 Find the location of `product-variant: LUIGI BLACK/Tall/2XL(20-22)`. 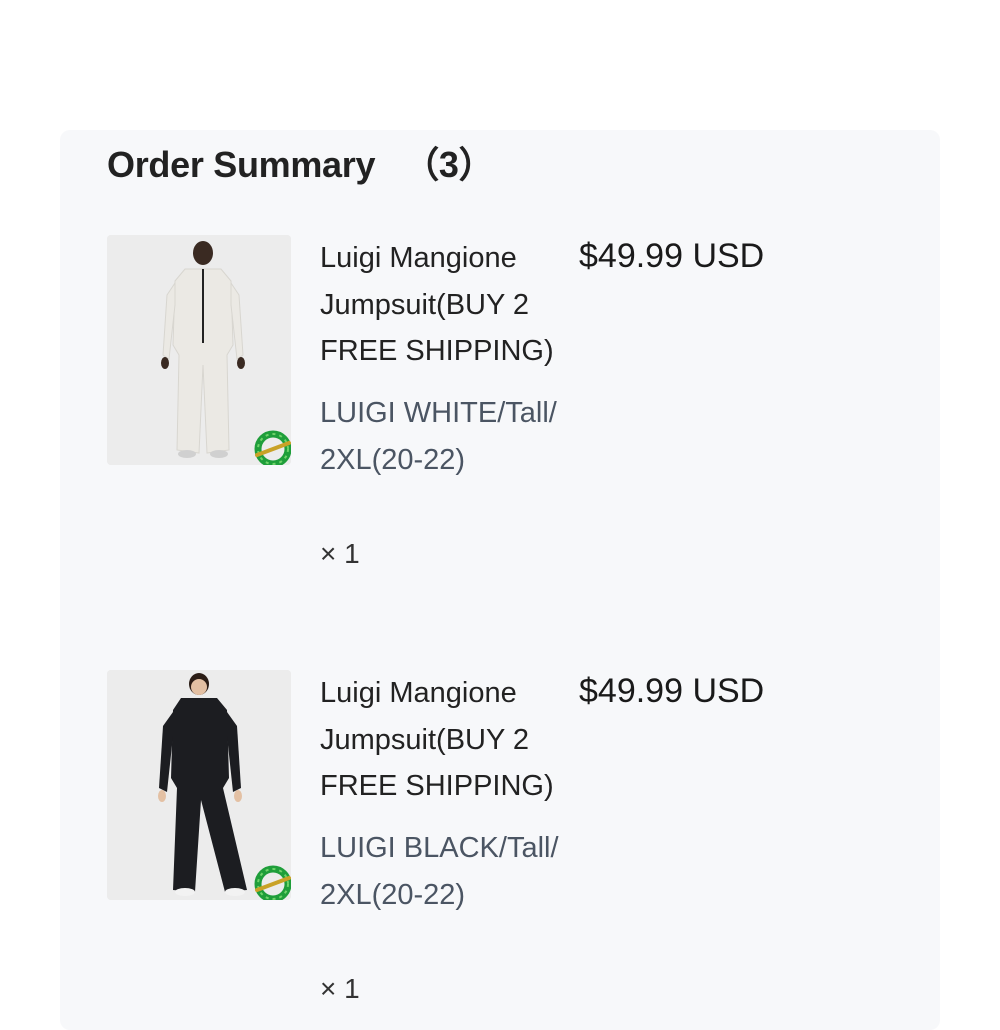

product-variant: LUIGI BLACK/Tall/2XL(20-22) is located at coordinates (439, 871).